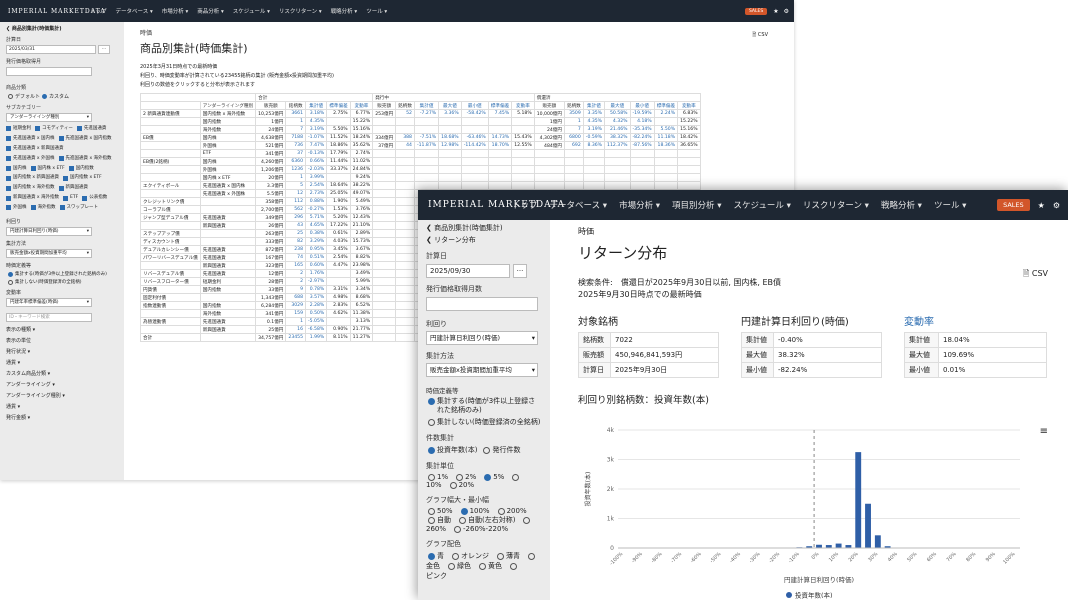 This screenshot has width=1068, height=600. What do you see at coordinates (838, 545) in the screenshot?
I see `bar-10%` at bounding box center [838, 545].